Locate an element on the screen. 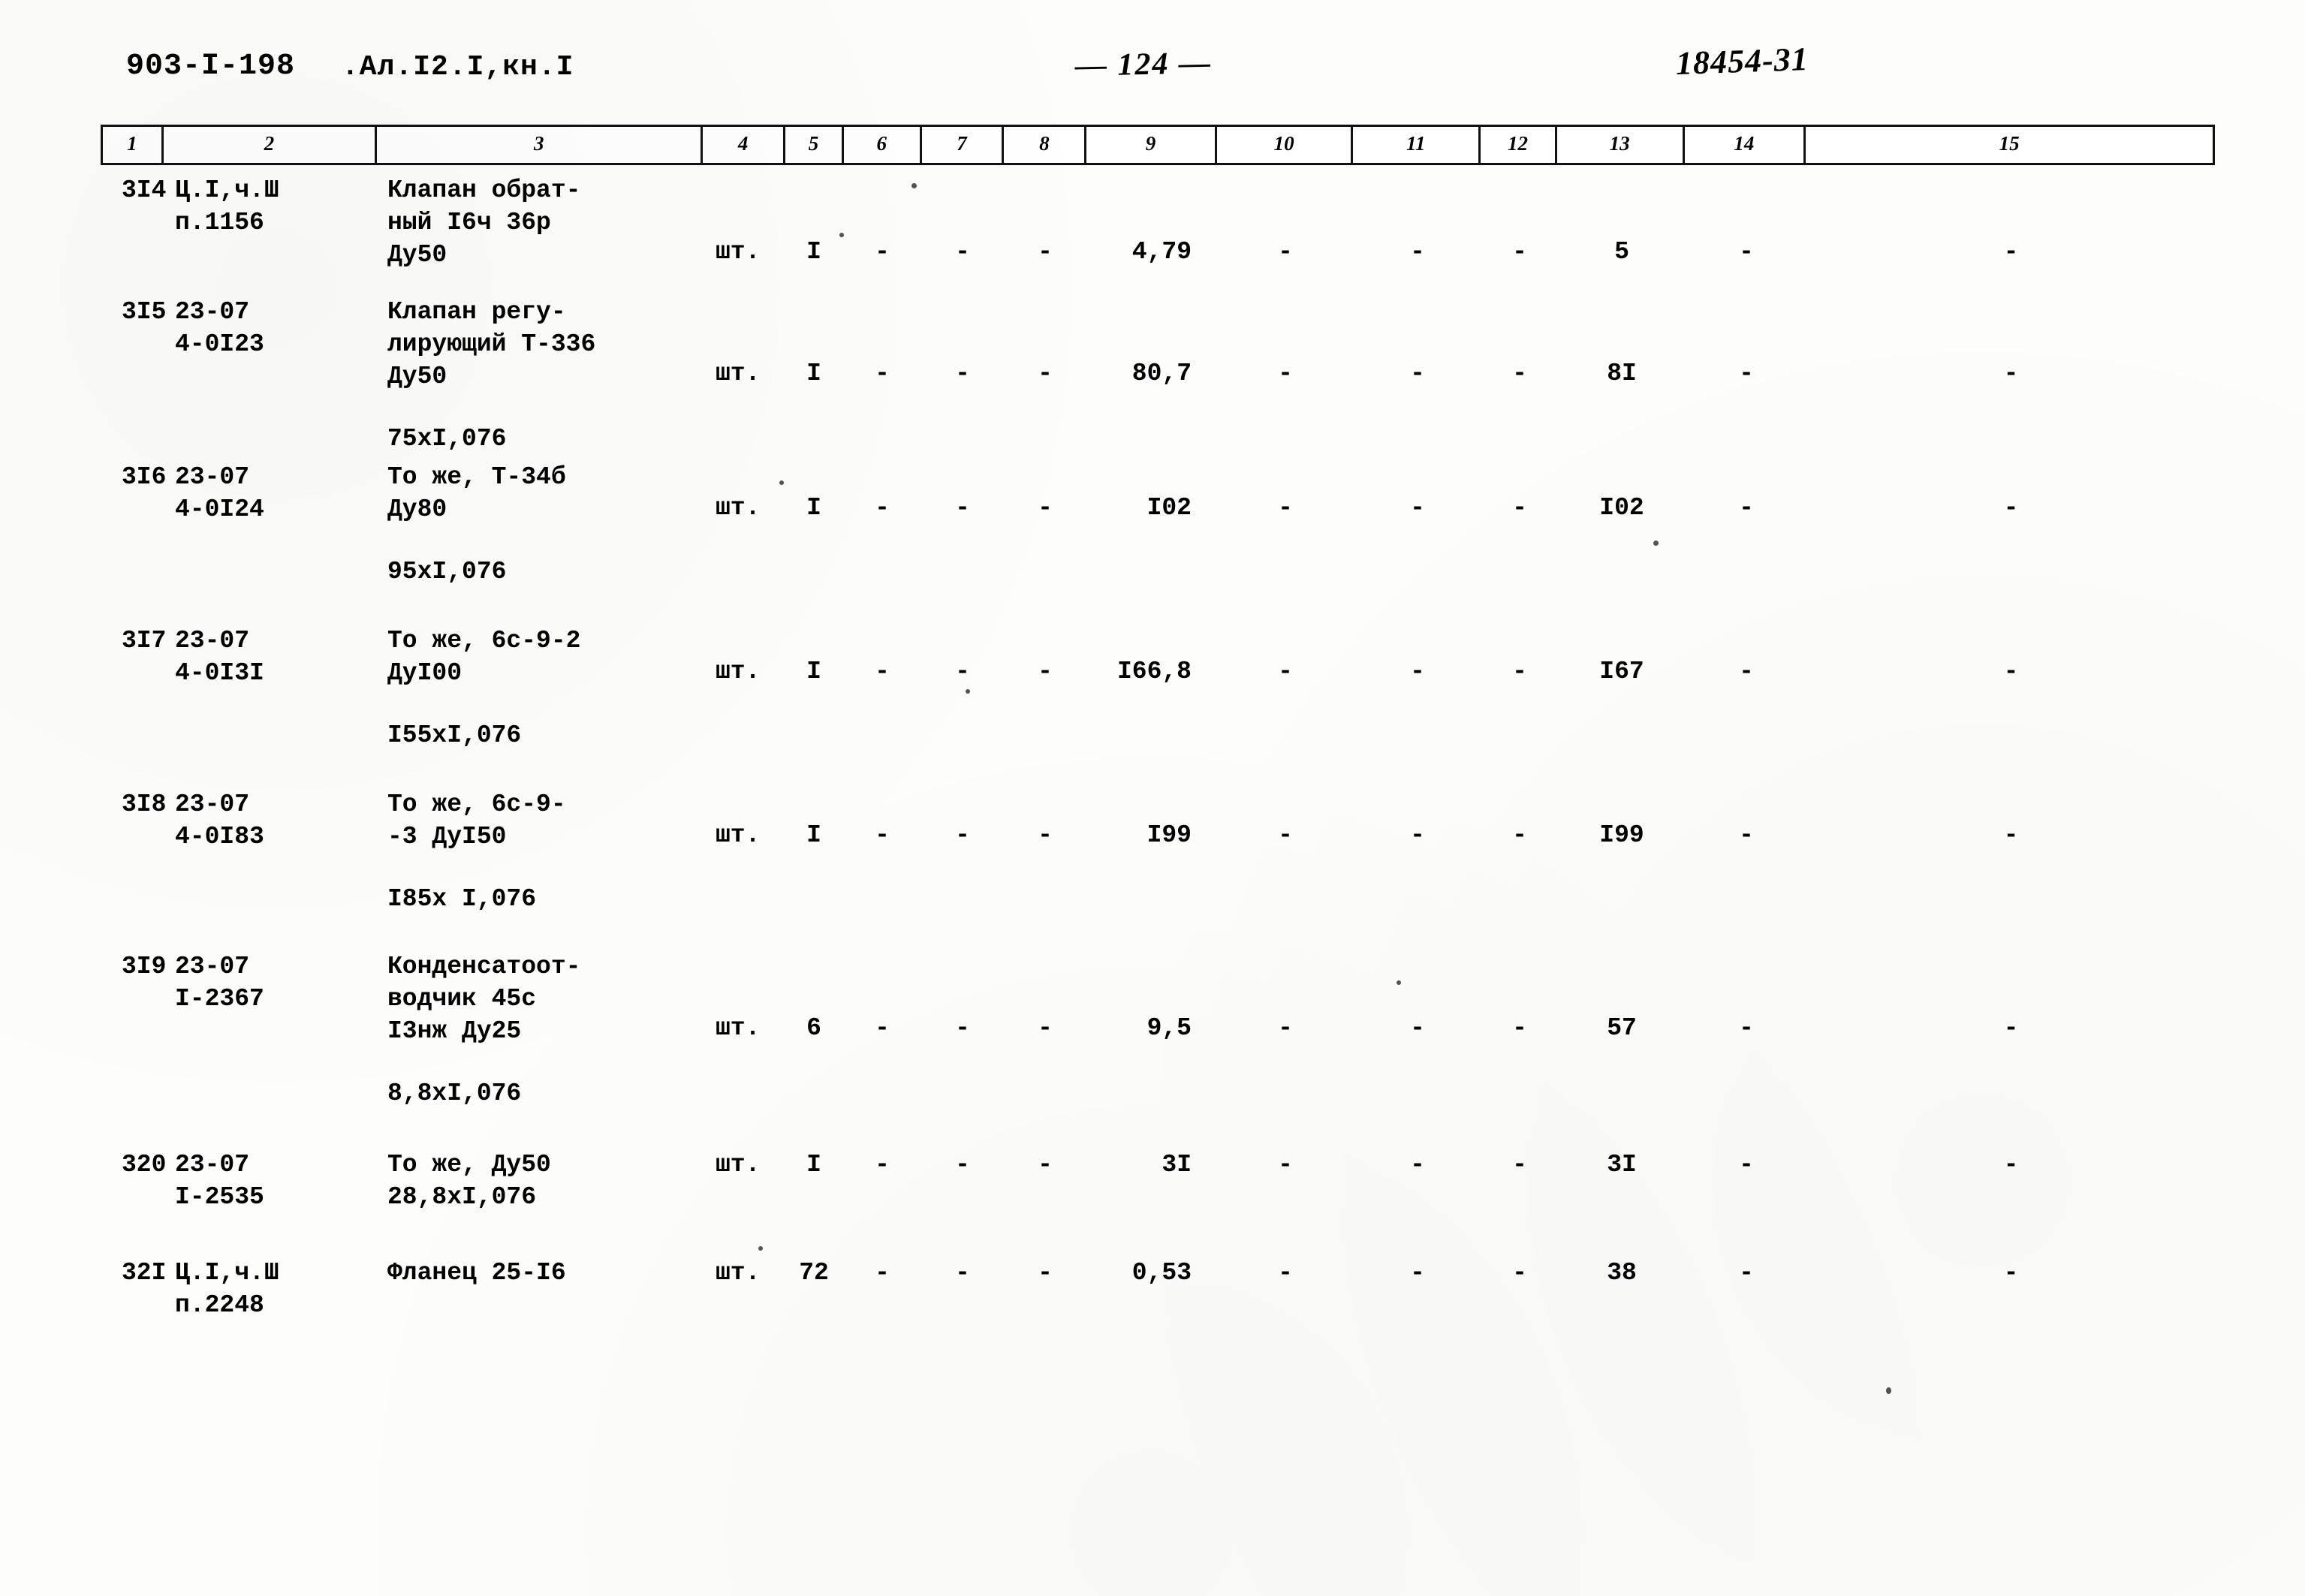 The width and height of the screenshot is (2305, 1596). column-header-14: 14 is located at coordinates (1746, 145).